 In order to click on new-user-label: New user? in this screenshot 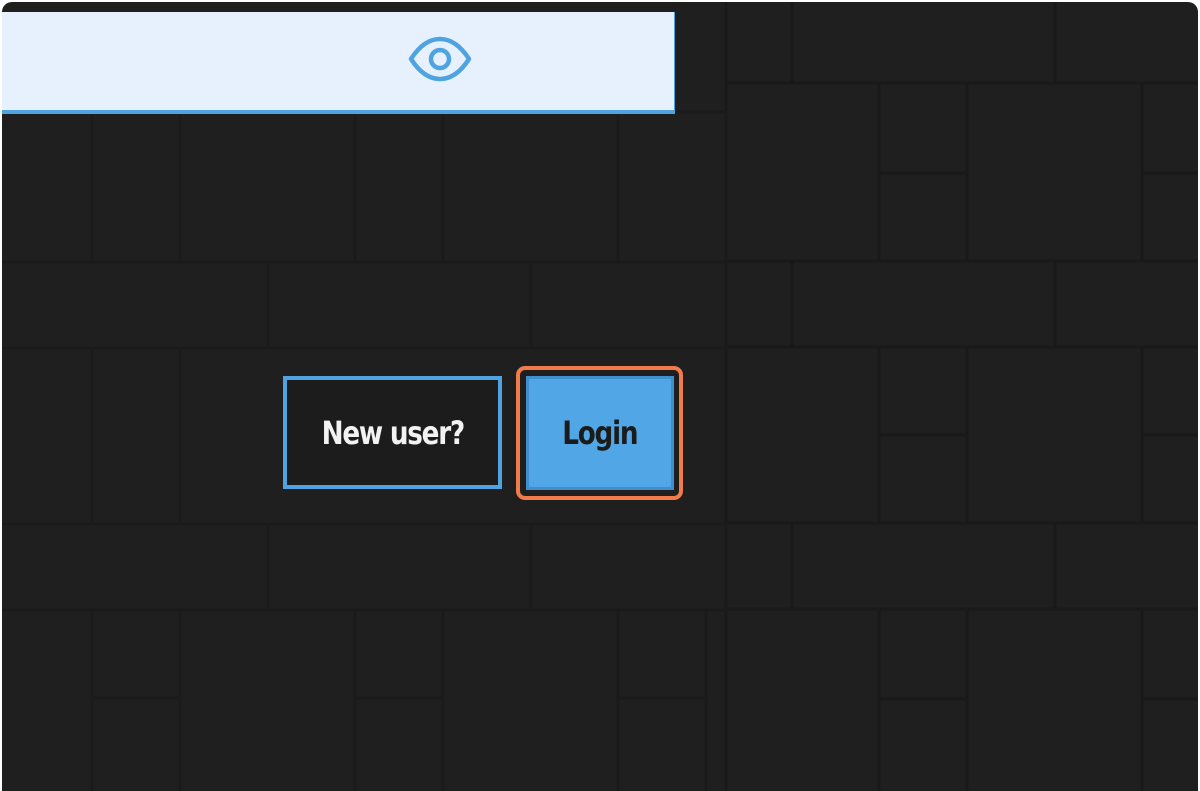, I will do `click(393, 432)`.